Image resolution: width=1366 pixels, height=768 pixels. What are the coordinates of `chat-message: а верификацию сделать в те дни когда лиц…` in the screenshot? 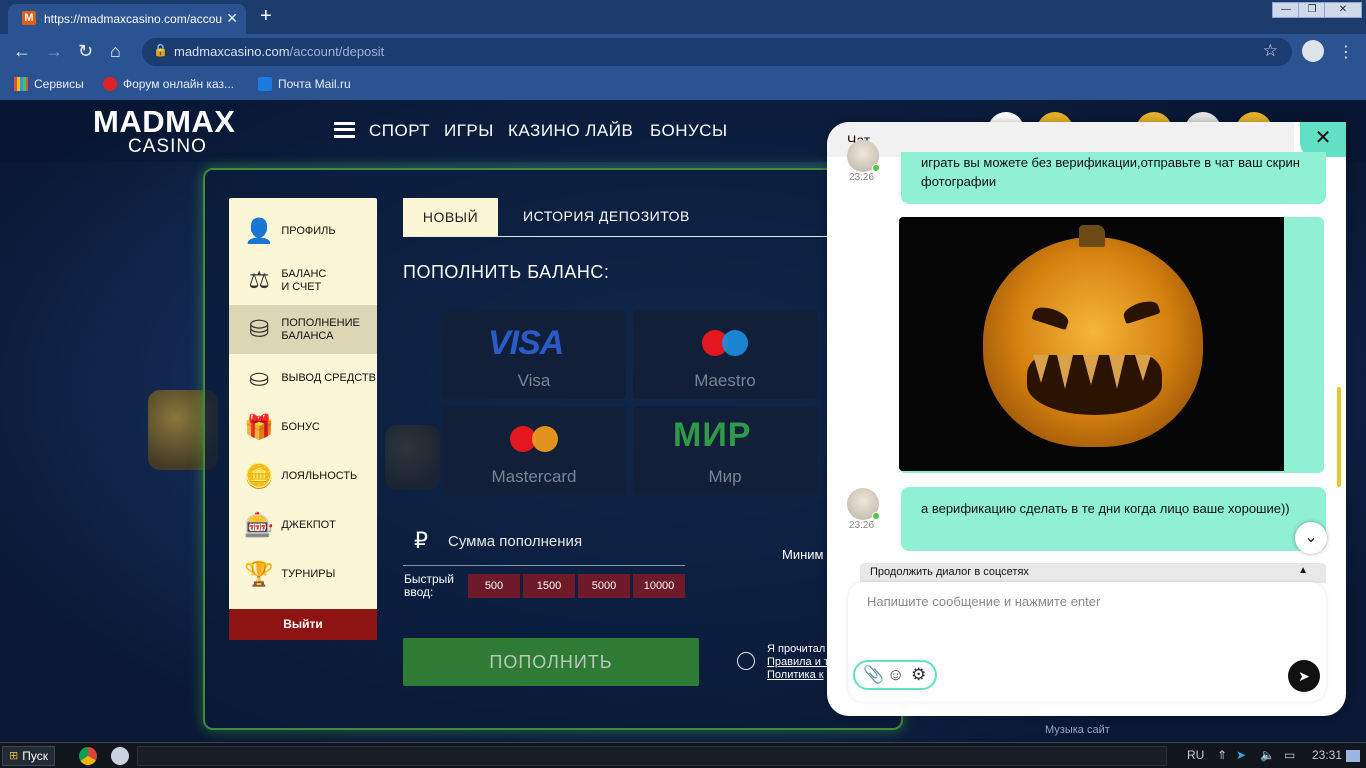 It's located at (1113, 519).